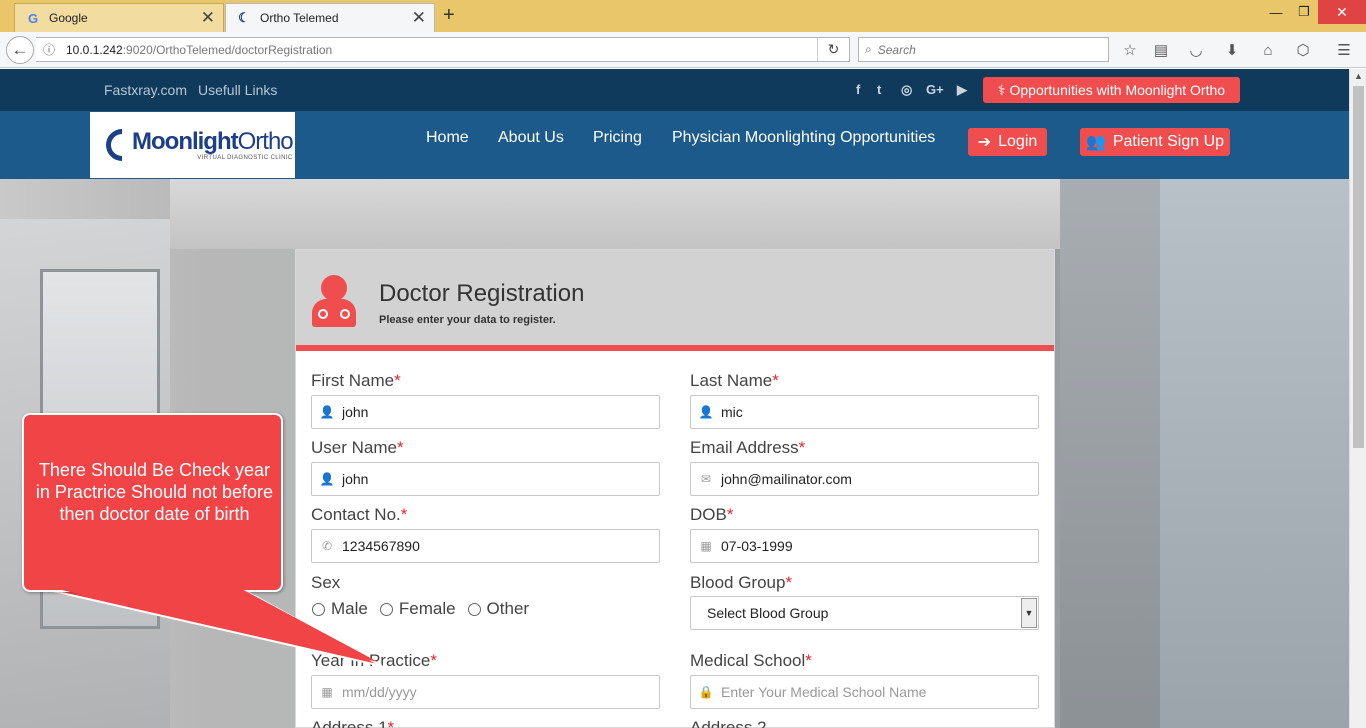 The width and height of the screenshot is (1366, 728). What do you see at coordinates (68, 18) in the screenshot?
I see `tab-title: Google` at bounding box center [68, 18].